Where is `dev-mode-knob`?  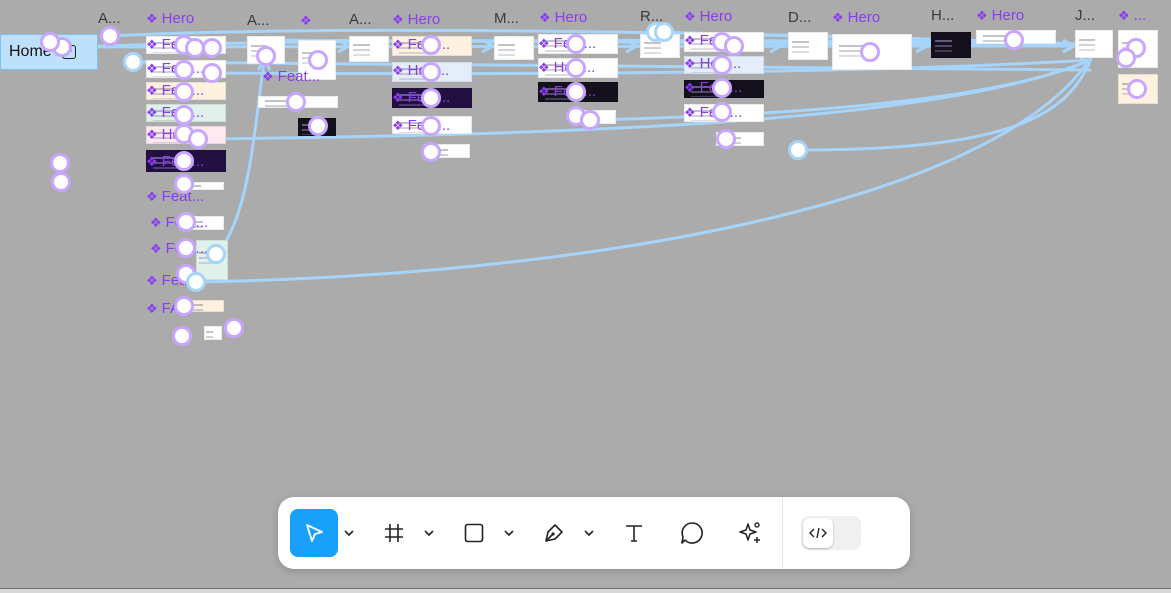 dev-mode-knob is located at coordinates (818, 533).